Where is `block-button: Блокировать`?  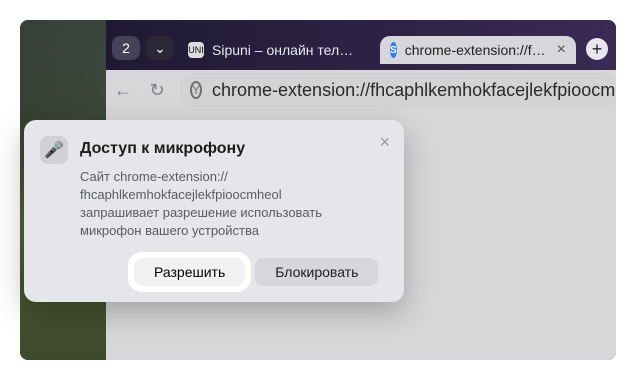
block-button: Блокировать is located at coordinates (317, 272).